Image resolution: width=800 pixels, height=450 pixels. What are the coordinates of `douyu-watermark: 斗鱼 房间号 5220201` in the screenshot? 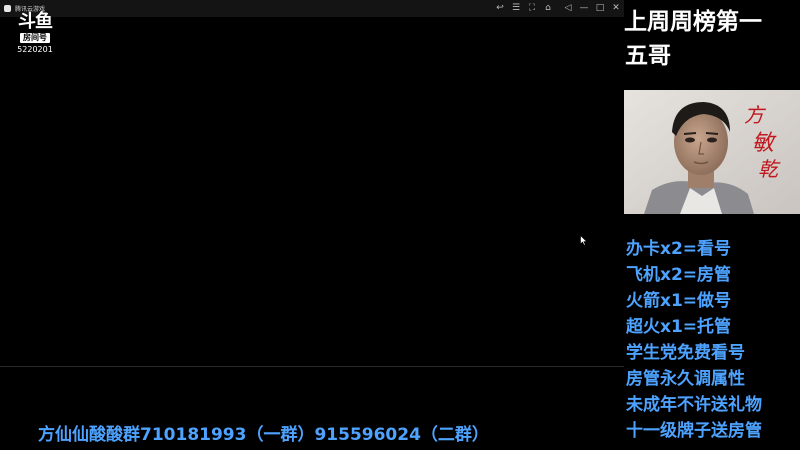 It's located at (35, 33).